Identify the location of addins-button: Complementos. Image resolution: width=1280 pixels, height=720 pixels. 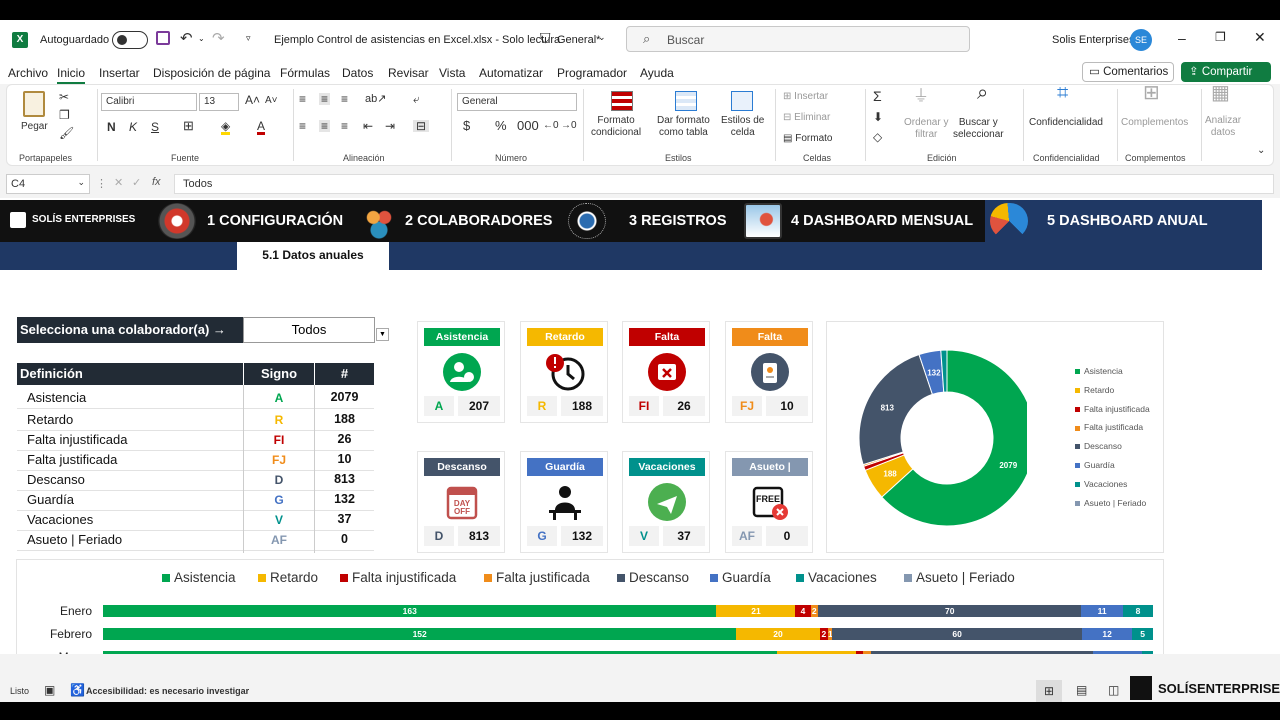
(1154, 123).